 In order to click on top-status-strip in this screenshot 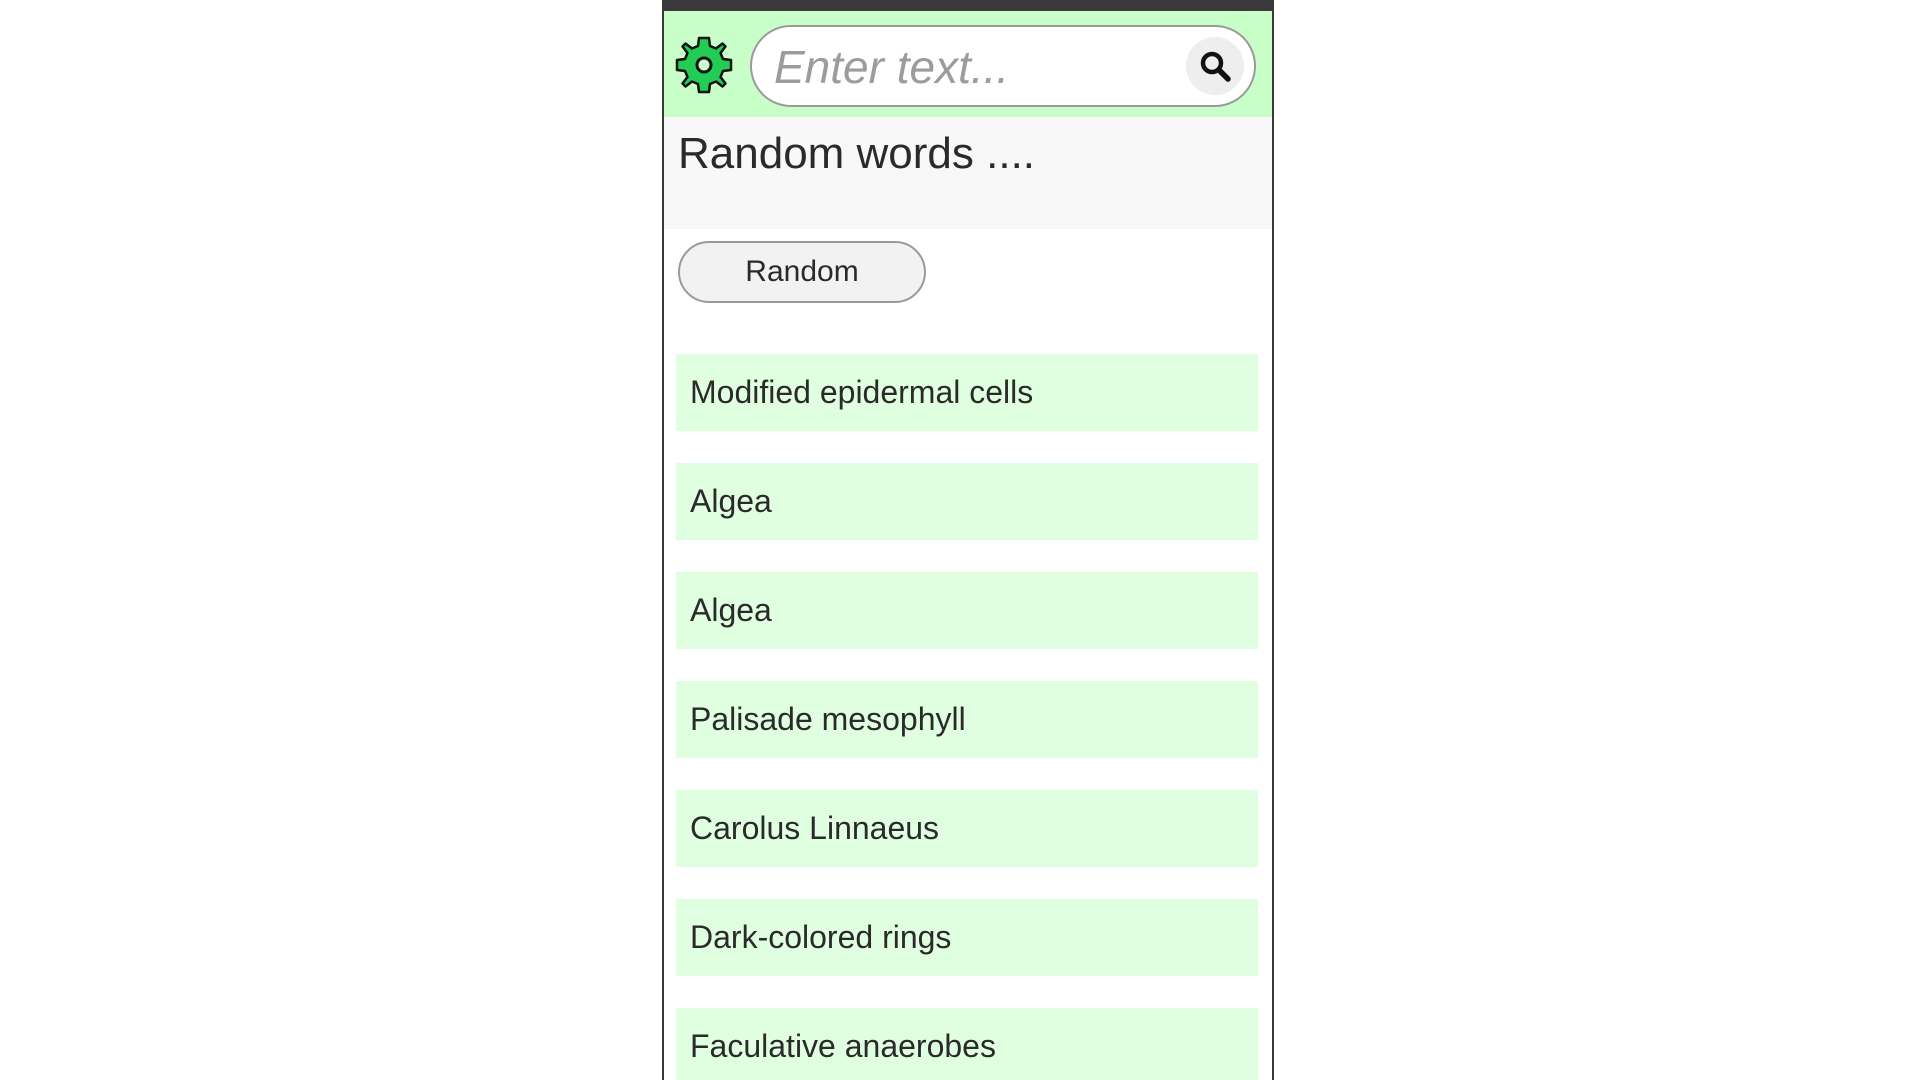, I will do `click(968, 5)`.